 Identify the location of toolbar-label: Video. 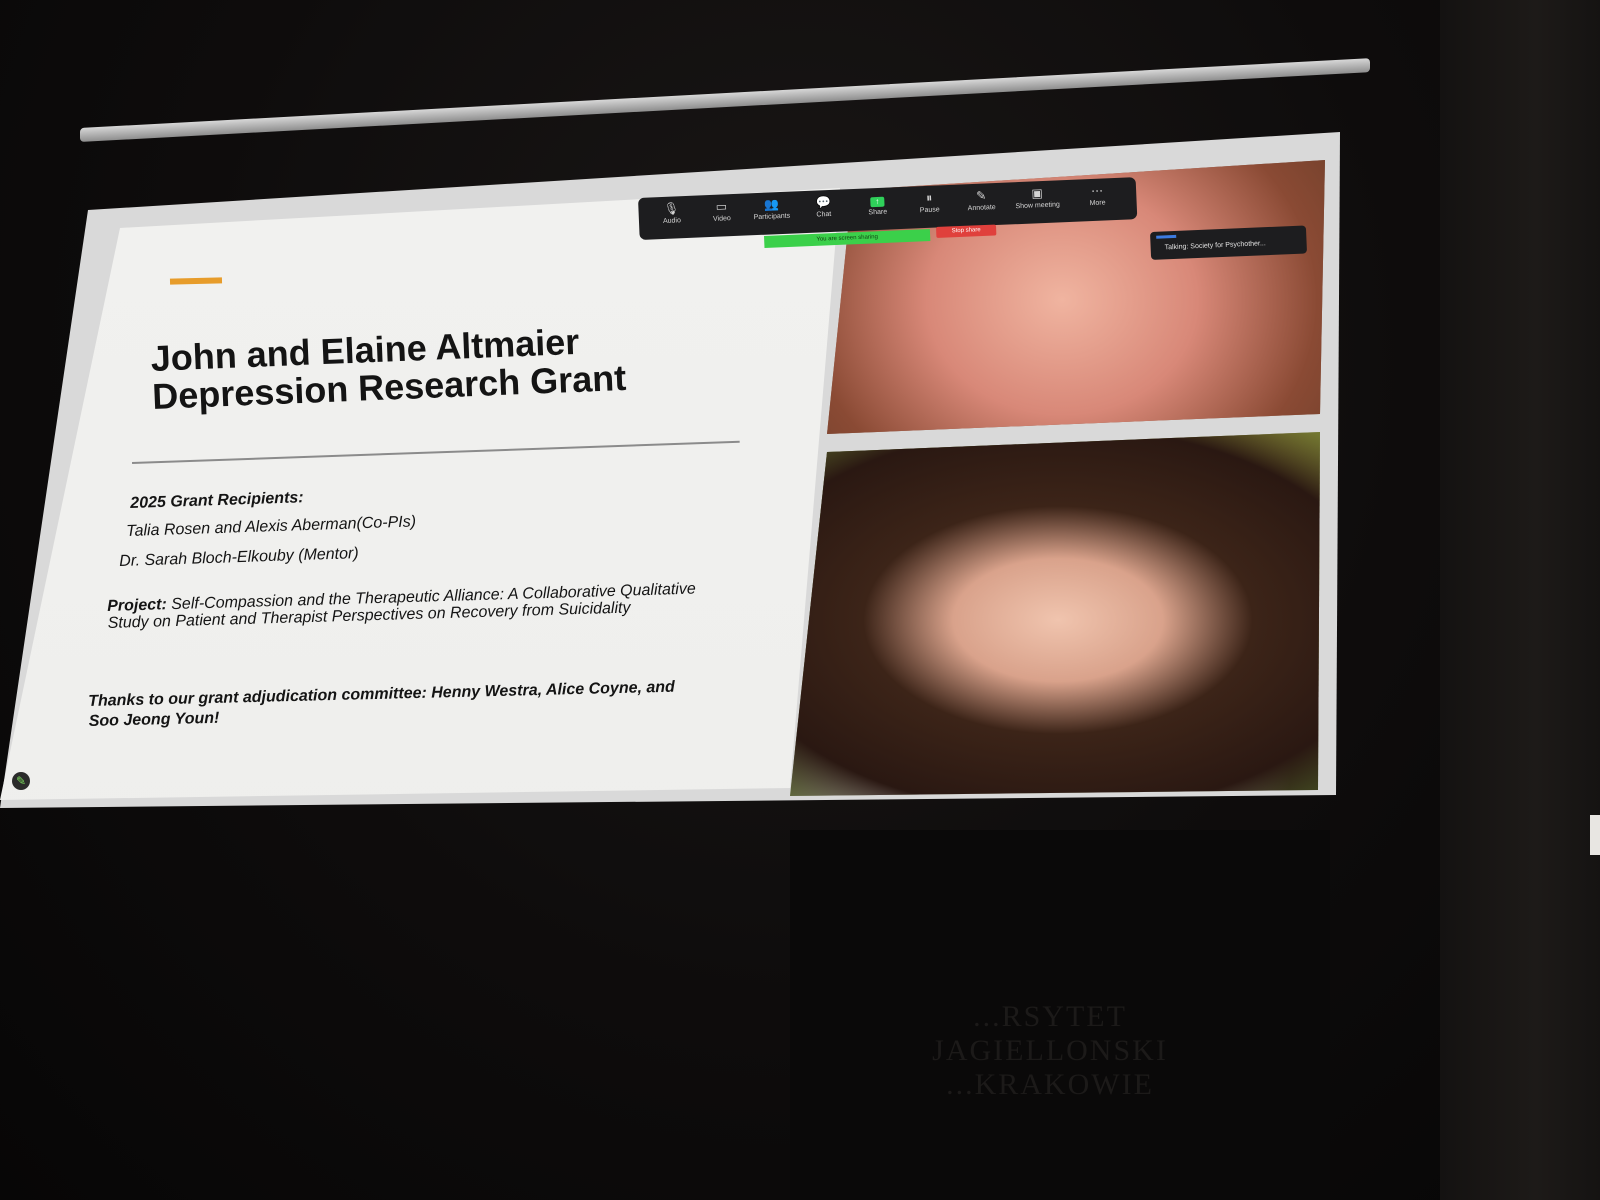
(721, 219).